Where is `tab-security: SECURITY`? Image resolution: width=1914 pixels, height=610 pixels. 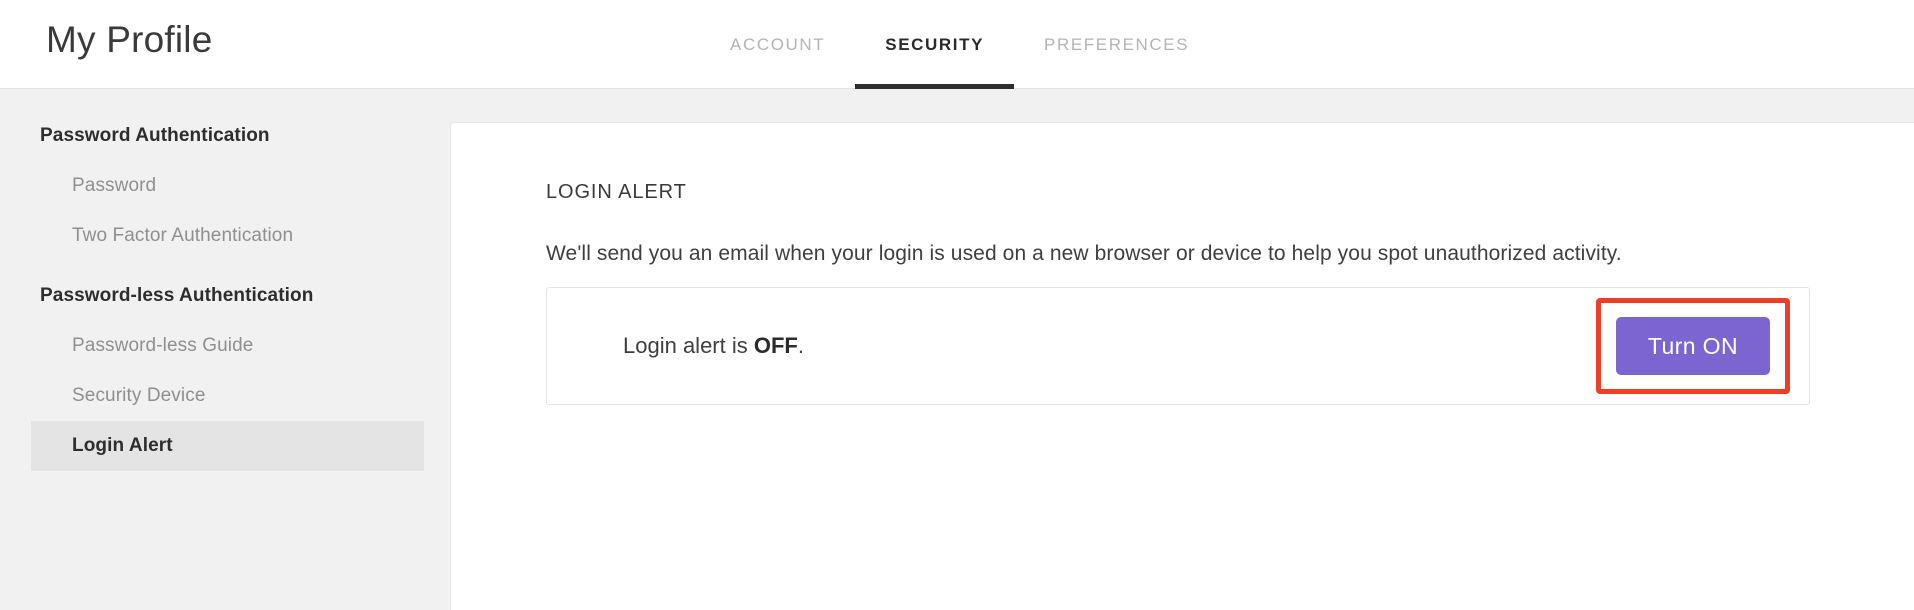
tab-security: SECURITY is located at coordinates (934, 44).